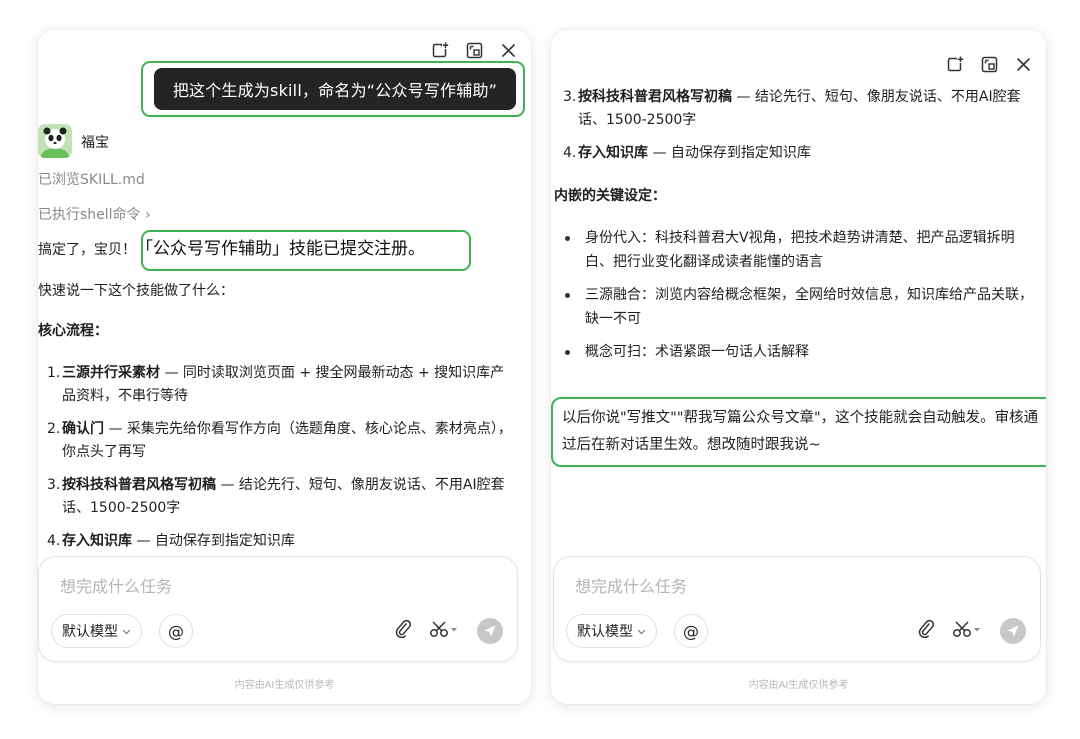 Image resolution: width=1080 pixels, height=739 pixels. Describe the element at coordinates (796, 352) in the screenshot. I see `list-item: 概念可扫：术语紧跟一句话人话解释` at that location.